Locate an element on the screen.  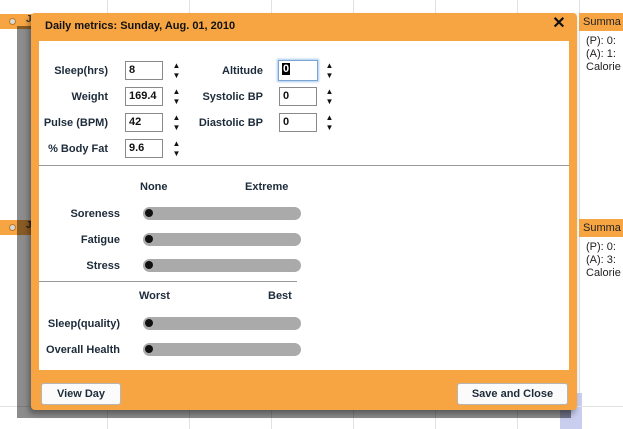
close-icon: ✕ is located at coordinates (559, 24).